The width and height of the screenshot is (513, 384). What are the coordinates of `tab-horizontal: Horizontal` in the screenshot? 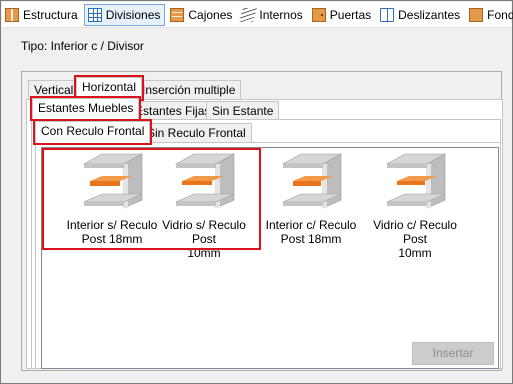 It's located at (109, 88).